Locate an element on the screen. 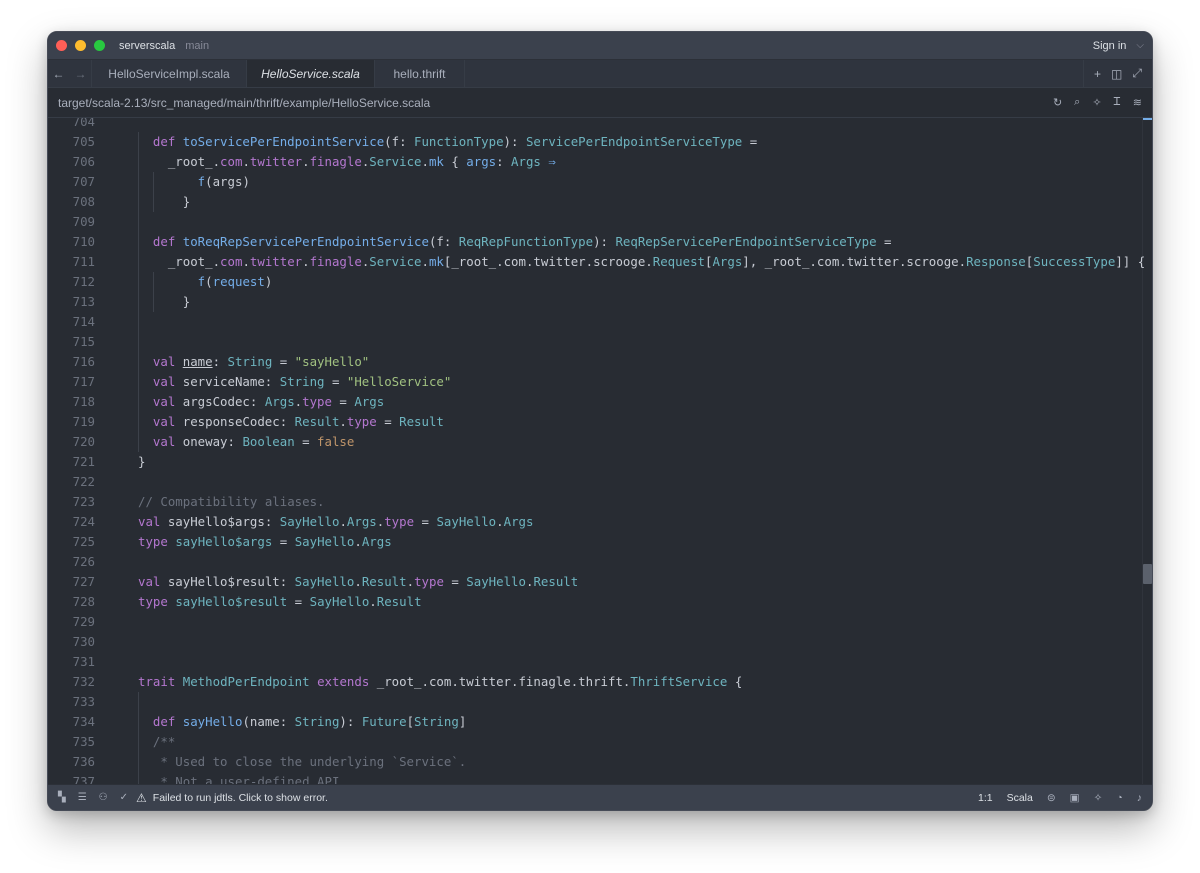 The image size is (1200, 873). line-number: 704 is located at coordinates (83, 123).